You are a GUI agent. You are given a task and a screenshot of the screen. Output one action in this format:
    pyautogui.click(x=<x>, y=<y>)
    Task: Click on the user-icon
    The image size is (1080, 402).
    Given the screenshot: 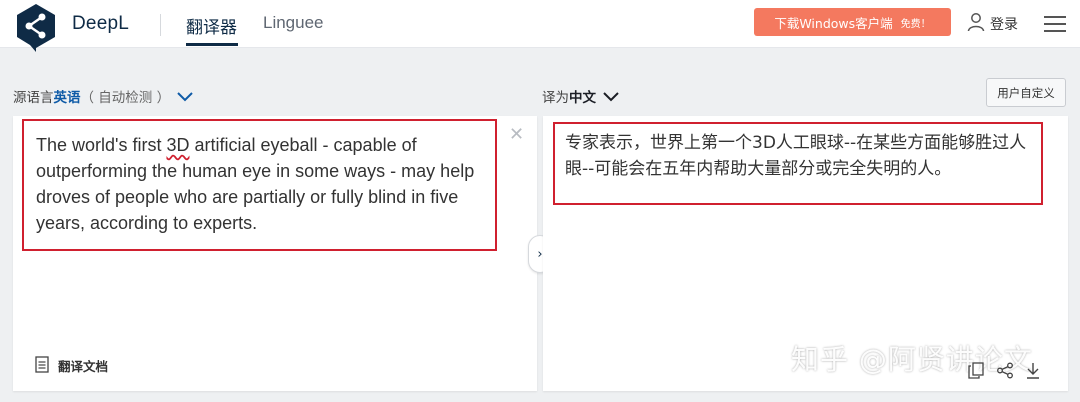 What is the action you would take?
    pyautogui.click(x=976, y=22)
    